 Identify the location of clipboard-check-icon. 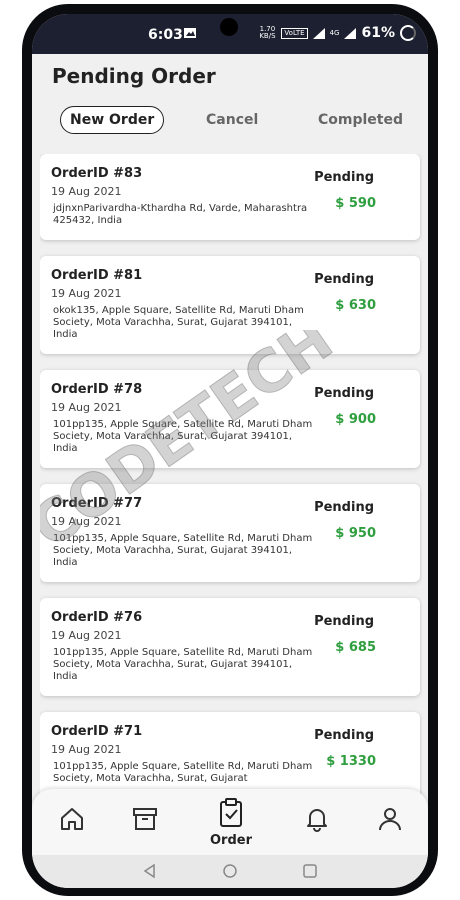
(231, 812).